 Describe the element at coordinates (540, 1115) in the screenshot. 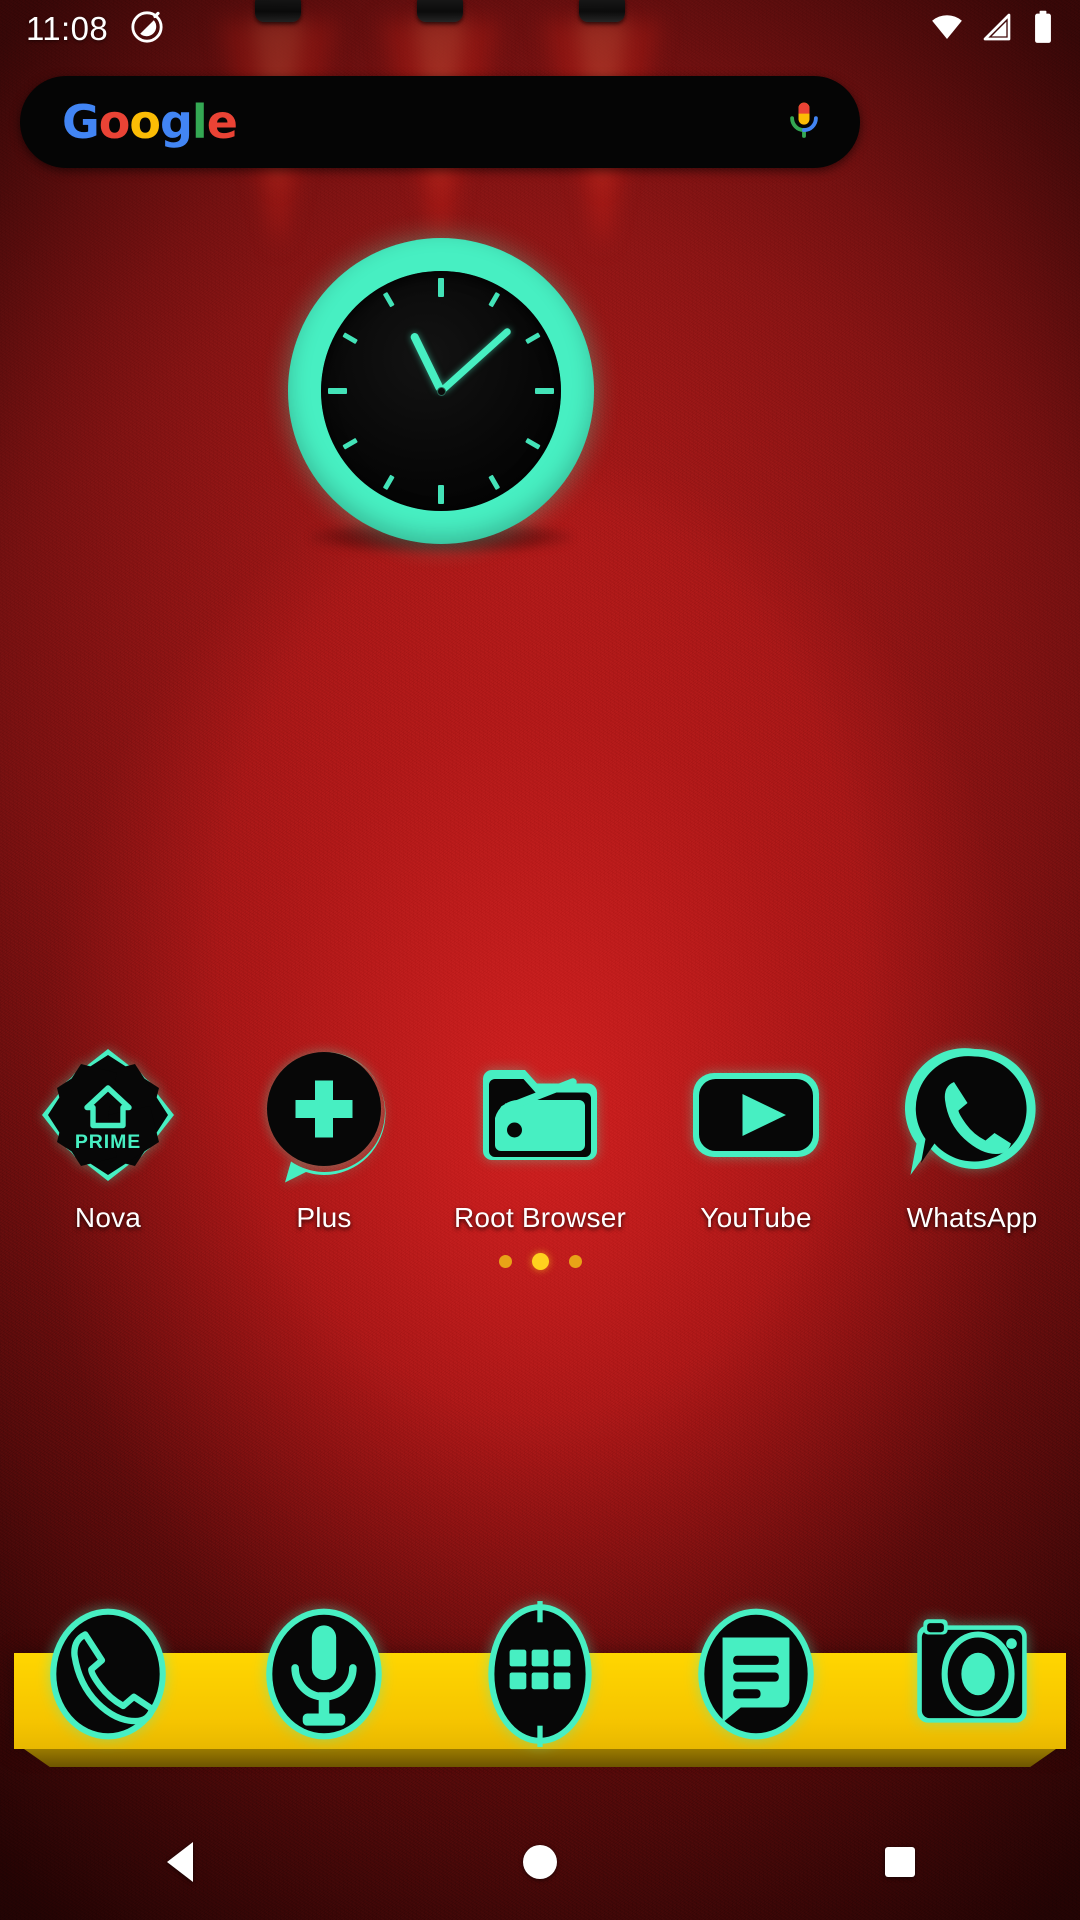

I see `root-browser-icon` at that location.